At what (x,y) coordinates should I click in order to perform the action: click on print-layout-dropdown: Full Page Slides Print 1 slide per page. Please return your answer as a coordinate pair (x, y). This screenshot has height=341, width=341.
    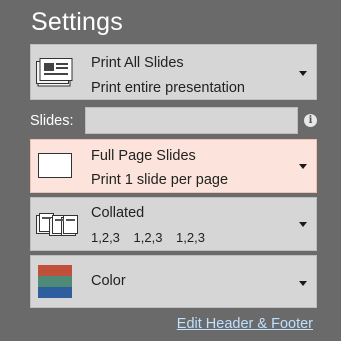
    Looking at the image, I should click on (173, 166).